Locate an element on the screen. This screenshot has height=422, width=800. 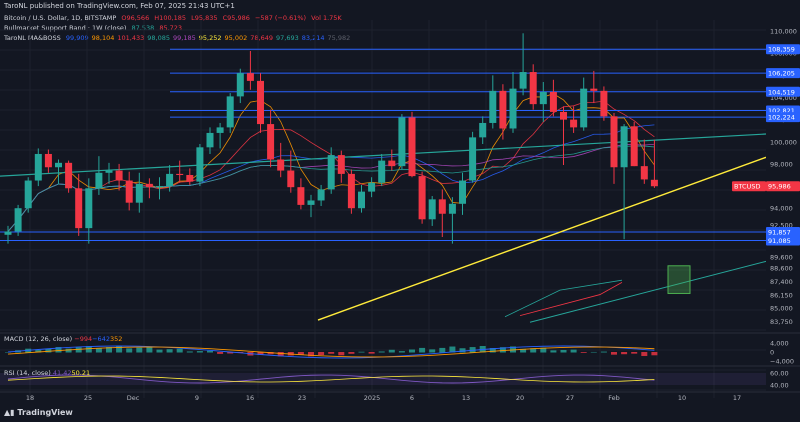
macd-values: −994−642352 is located at coordinates (98, 339).